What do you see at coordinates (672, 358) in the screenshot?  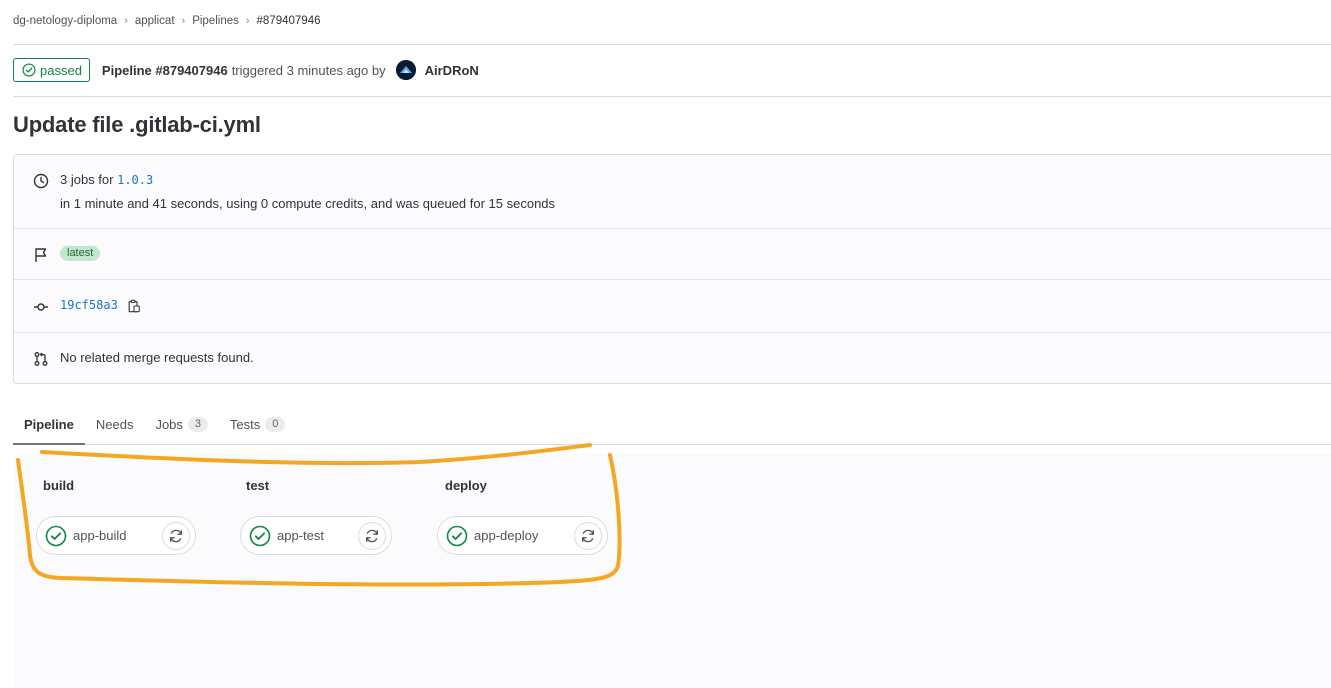 I see `merge-requests-row: No related merge requests found.` at bounding box center [672, 358].